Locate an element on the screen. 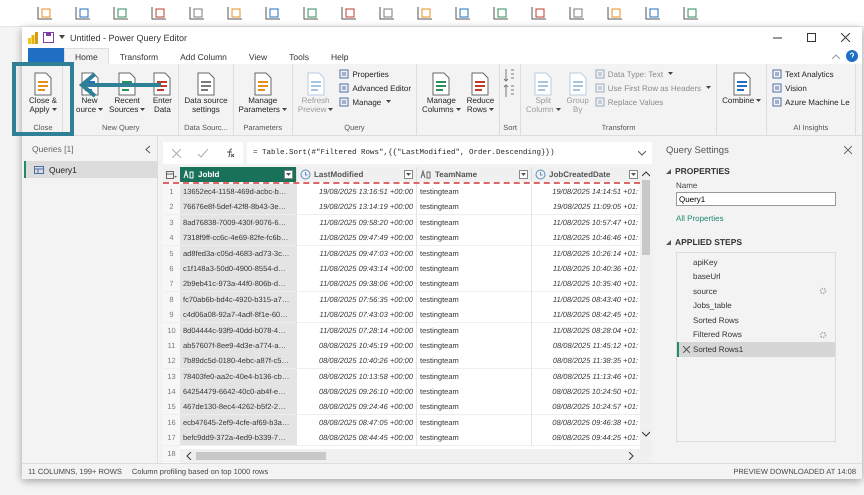 This screenshot has width=864, height=495. applied-step: Sorted Rows1 is located at coordinates (756, 349).